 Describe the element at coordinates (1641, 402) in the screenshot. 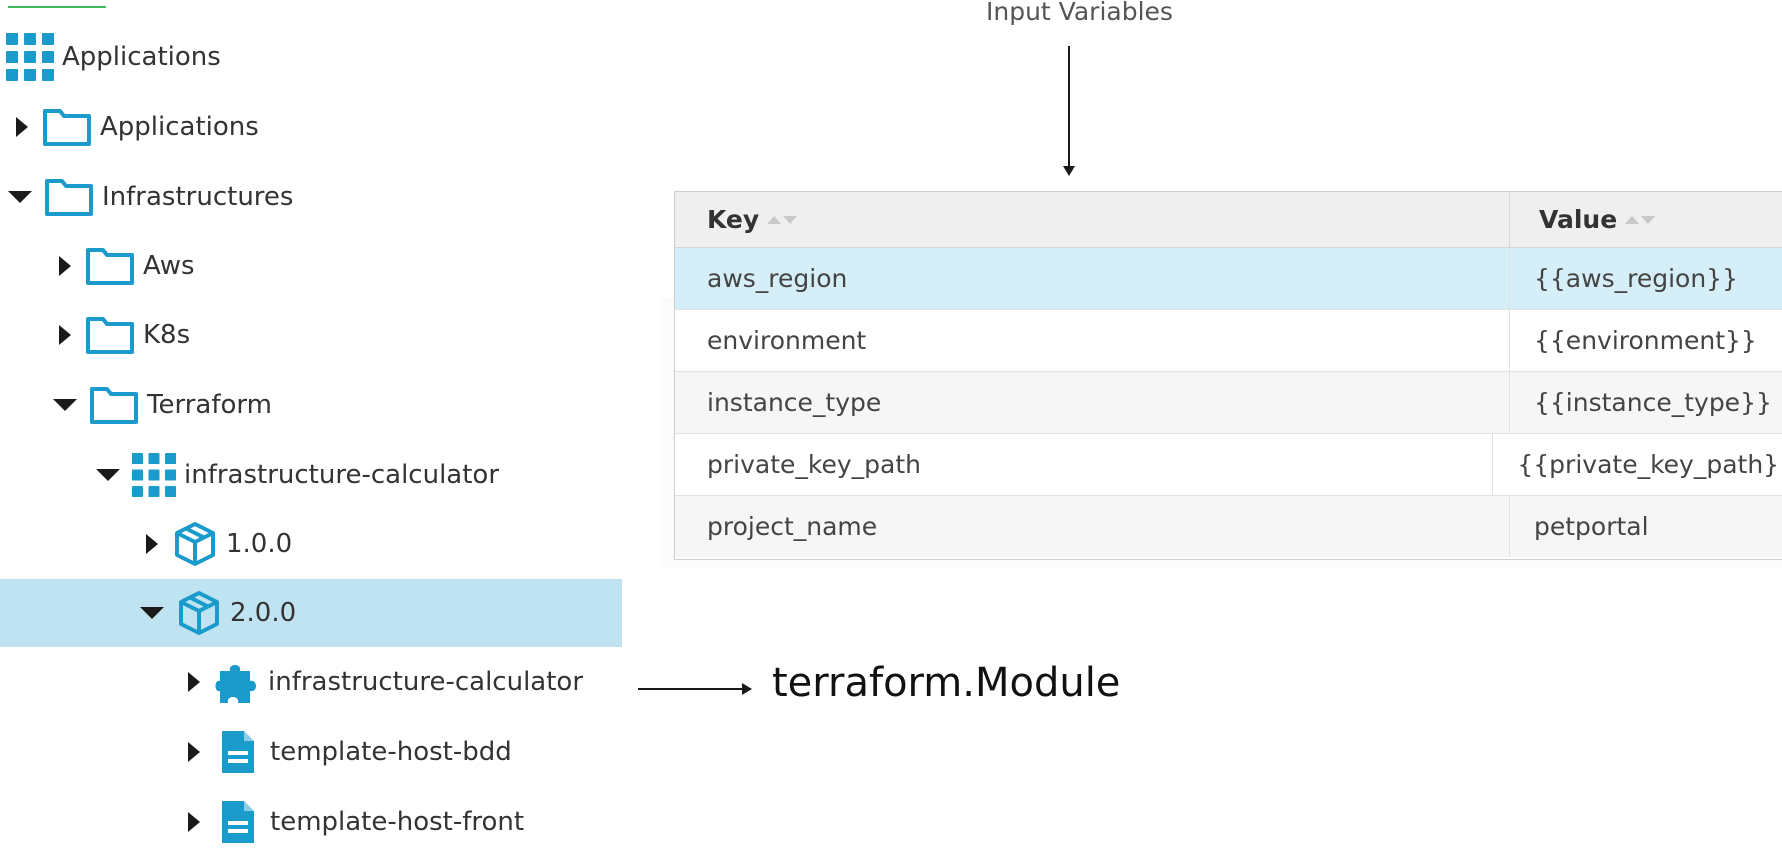

I see `cell-value: {{instance_type}}` at that location.